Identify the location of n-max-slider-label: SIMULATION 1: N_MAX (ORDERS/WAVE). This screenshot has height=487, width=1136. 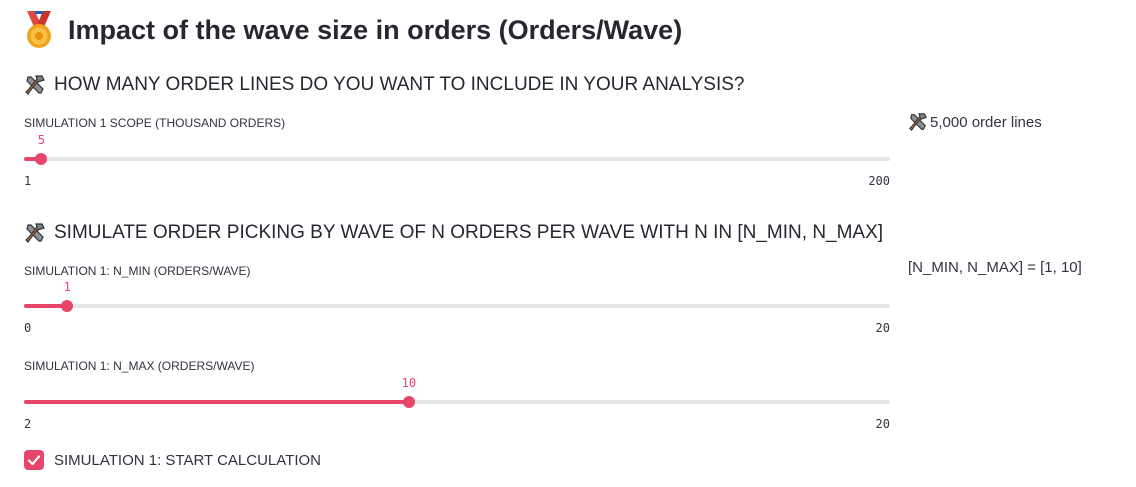
(139, 366).